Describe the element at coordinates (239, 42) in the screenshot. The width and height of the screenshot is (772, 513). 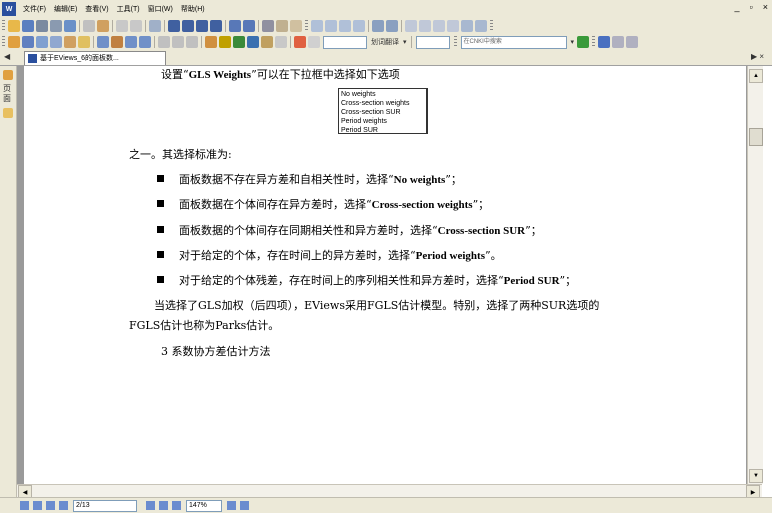
I see `strikeout-icon` at that location.